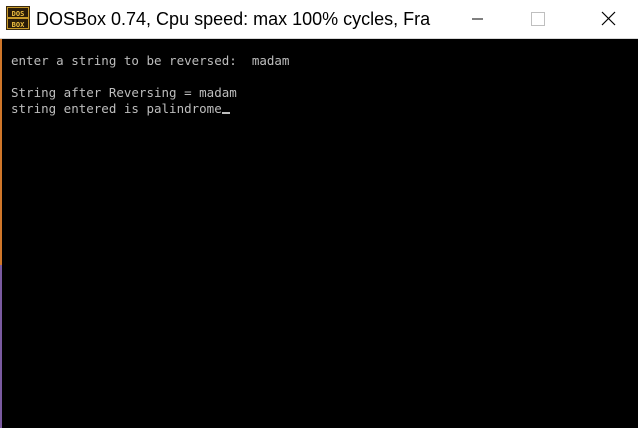 The width and height of the screenshot is (638, 428). I want to click on console-line: String after Reversing = madam, so click(124, 92).